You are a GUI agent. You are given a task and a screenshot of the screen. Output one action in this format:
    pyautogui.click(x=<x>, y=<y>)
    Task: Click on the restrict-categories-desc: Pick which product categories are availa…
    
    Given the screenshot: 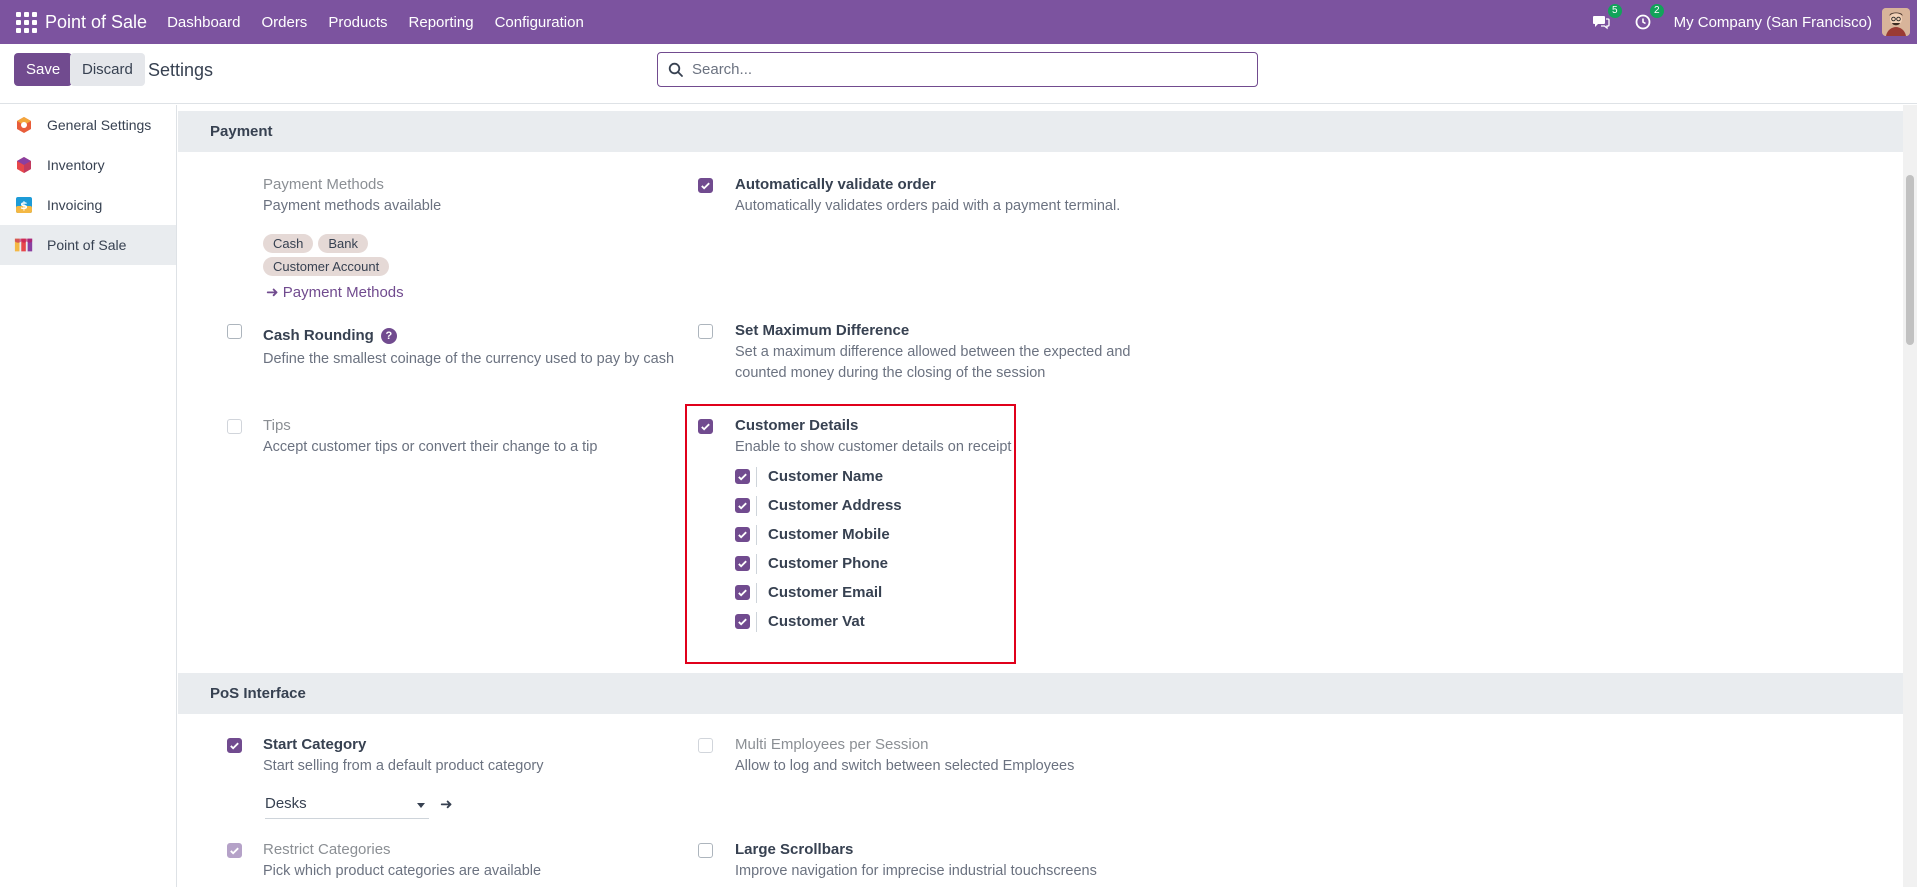 What is the action you would take?
    pyautogui.click(x=402, y=871)
    